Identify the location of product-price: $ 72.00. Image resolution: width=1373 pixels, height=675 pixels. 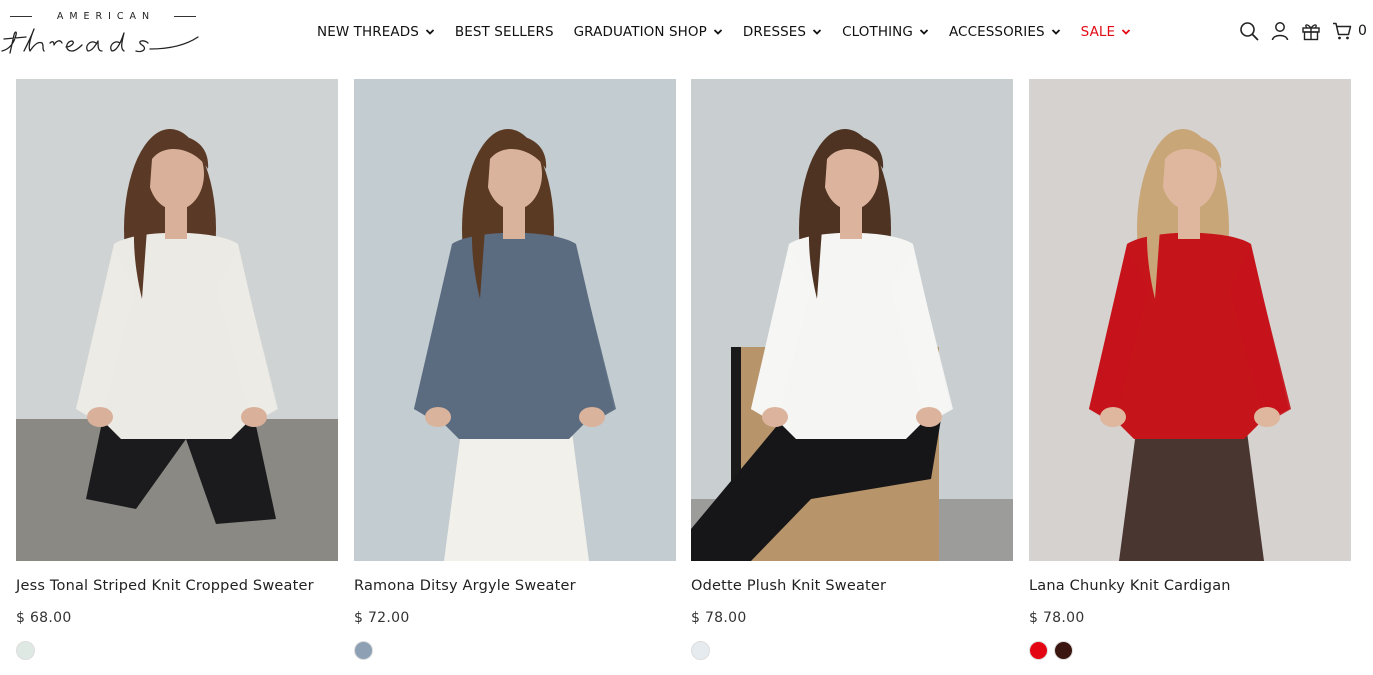
(382, 618).